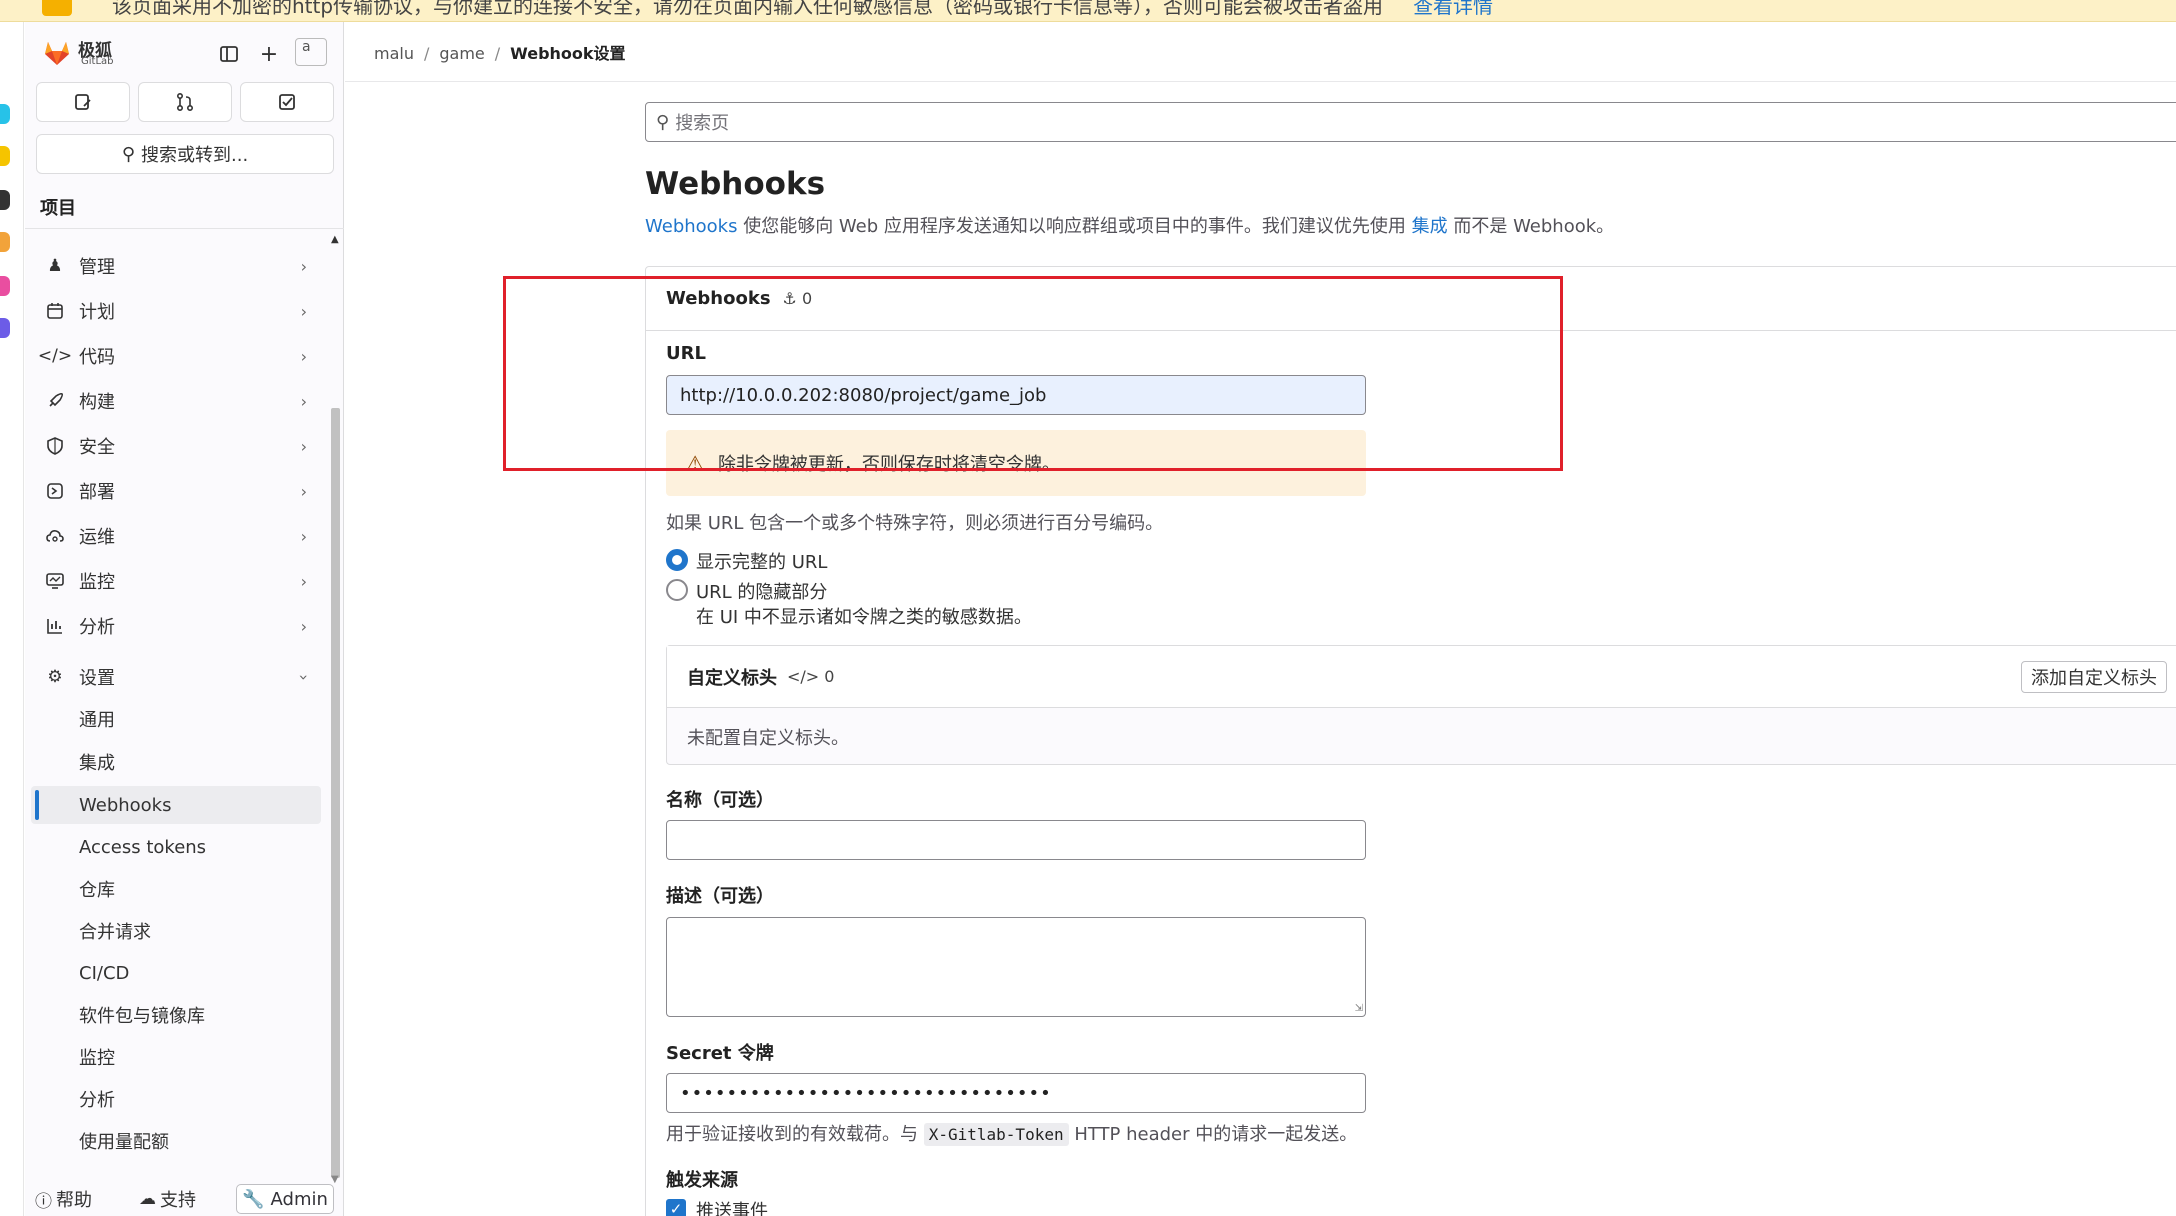 The image size is (2176, 1216). What do you see at coordinates (176, 1057) in the screenshot?
I see `sub-item-monitor: 监控` at bounding box center [176, 1057].